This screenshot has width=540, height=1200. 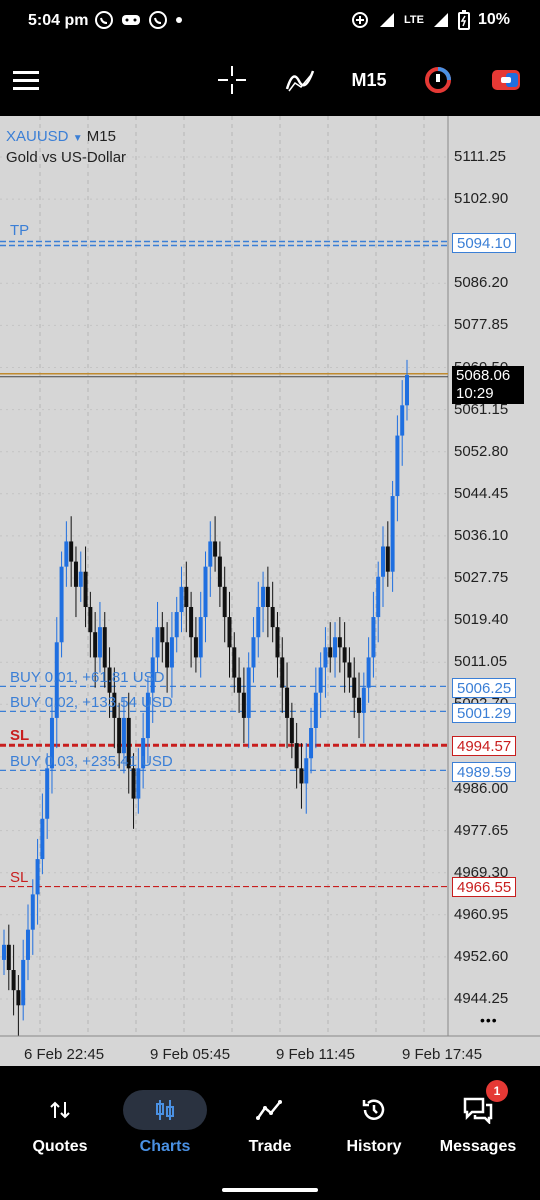 I want to click on tp-price-tag: 5094.10, so click(x=484, y=243).